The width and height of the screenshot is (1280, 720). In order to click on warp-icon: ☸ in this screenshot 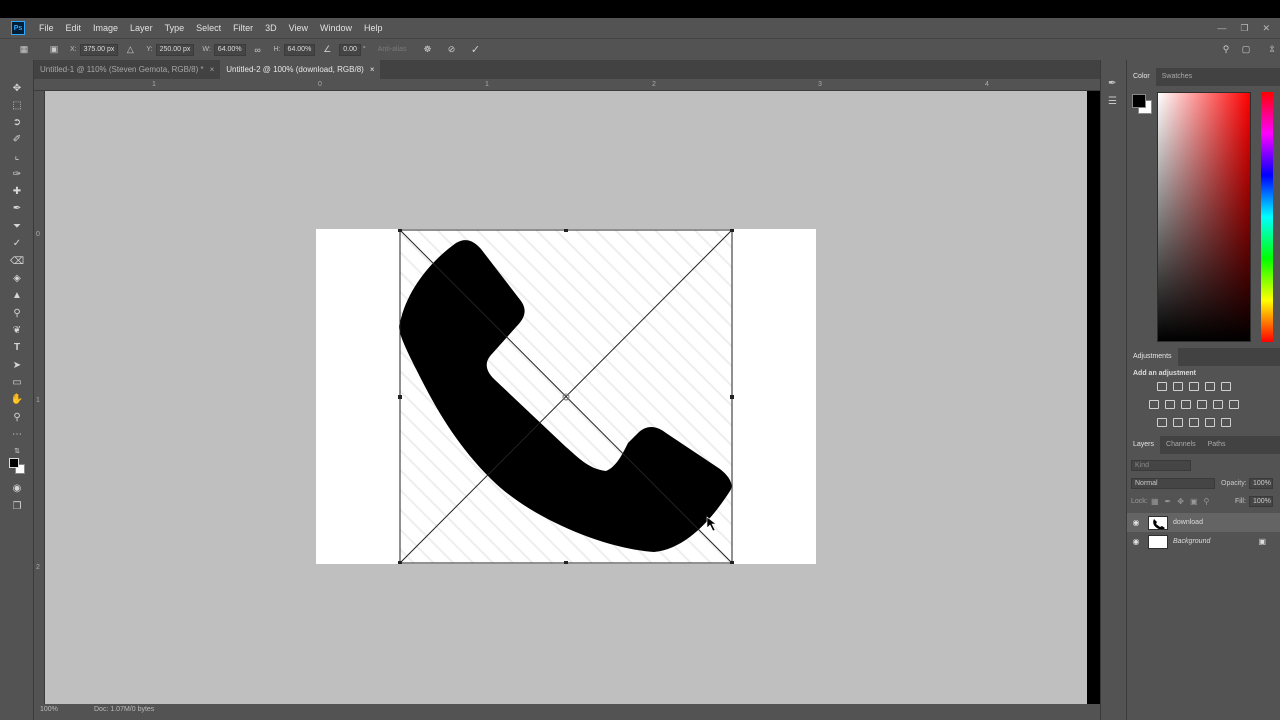, I will do `click(428, 50)`.